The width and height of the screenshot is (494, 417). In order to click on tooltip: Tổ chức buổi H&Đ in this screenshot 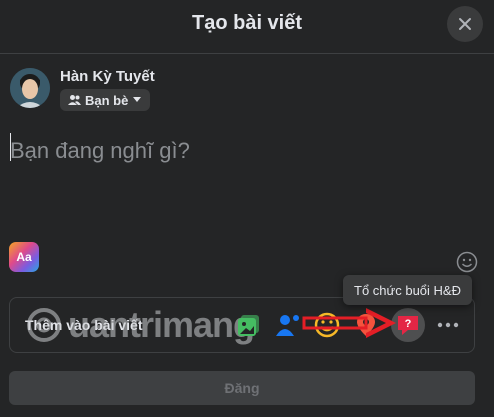, I will do `click(407, 290)`.